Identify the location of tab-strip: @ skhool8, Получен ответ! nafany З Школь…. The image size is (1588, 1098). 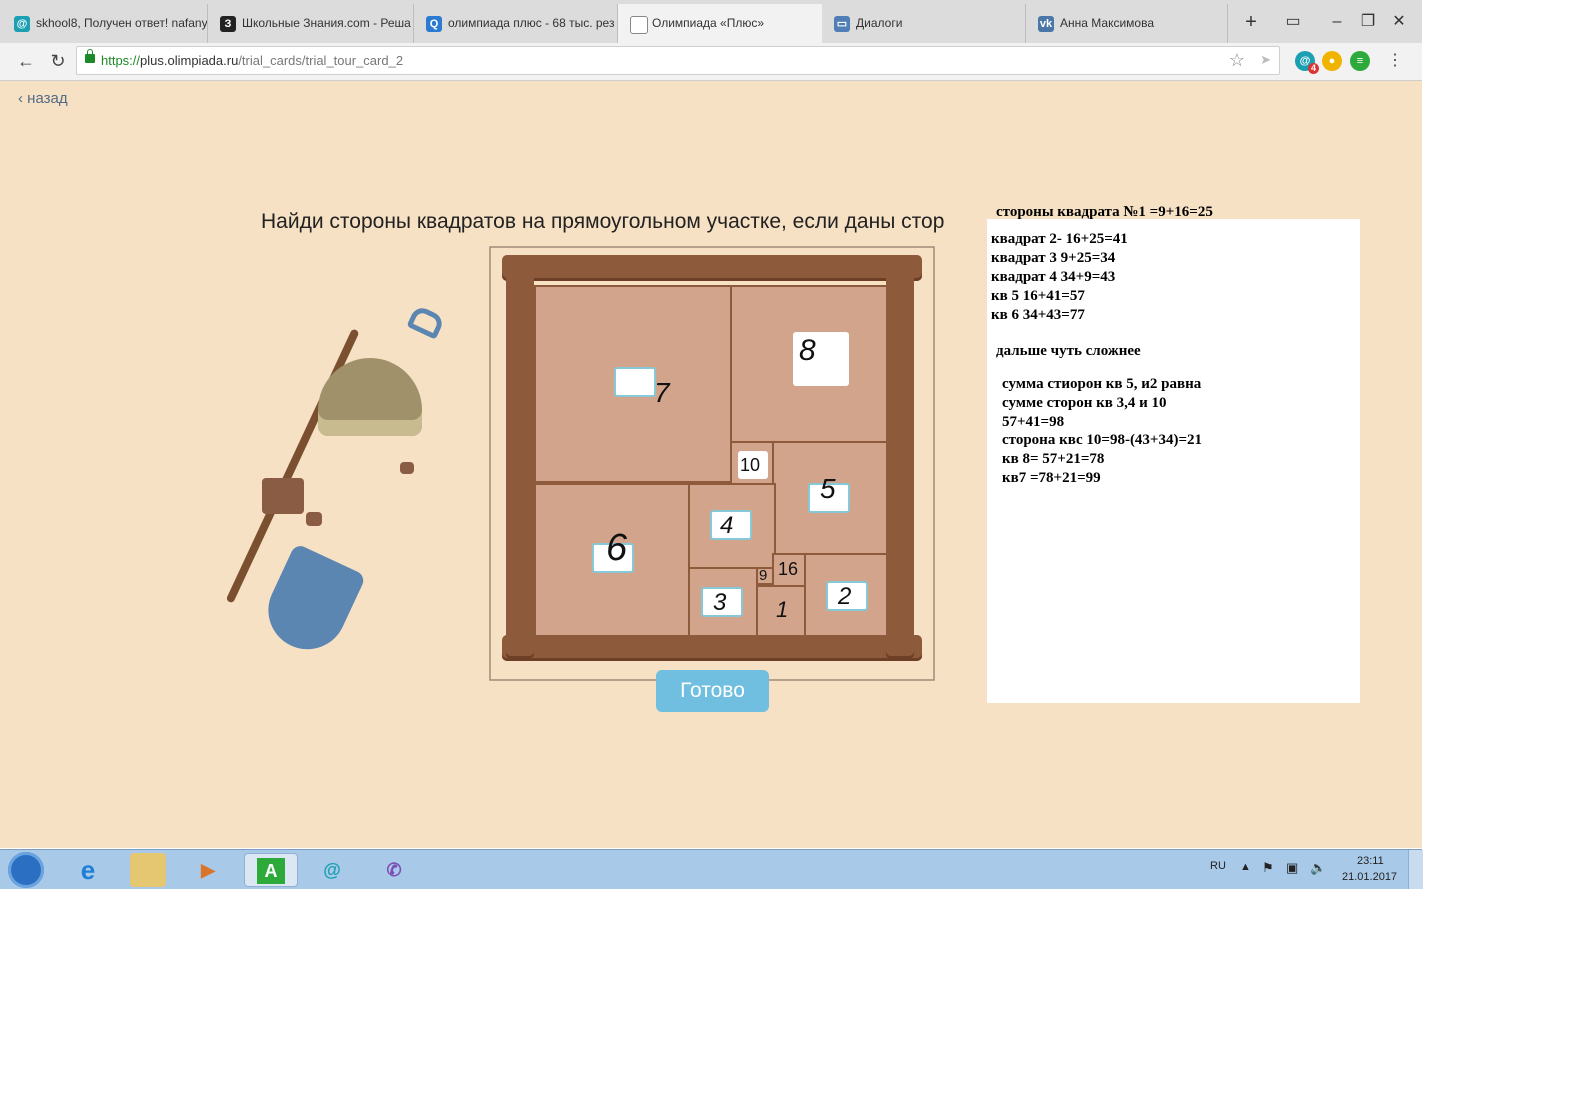
(711, 21).